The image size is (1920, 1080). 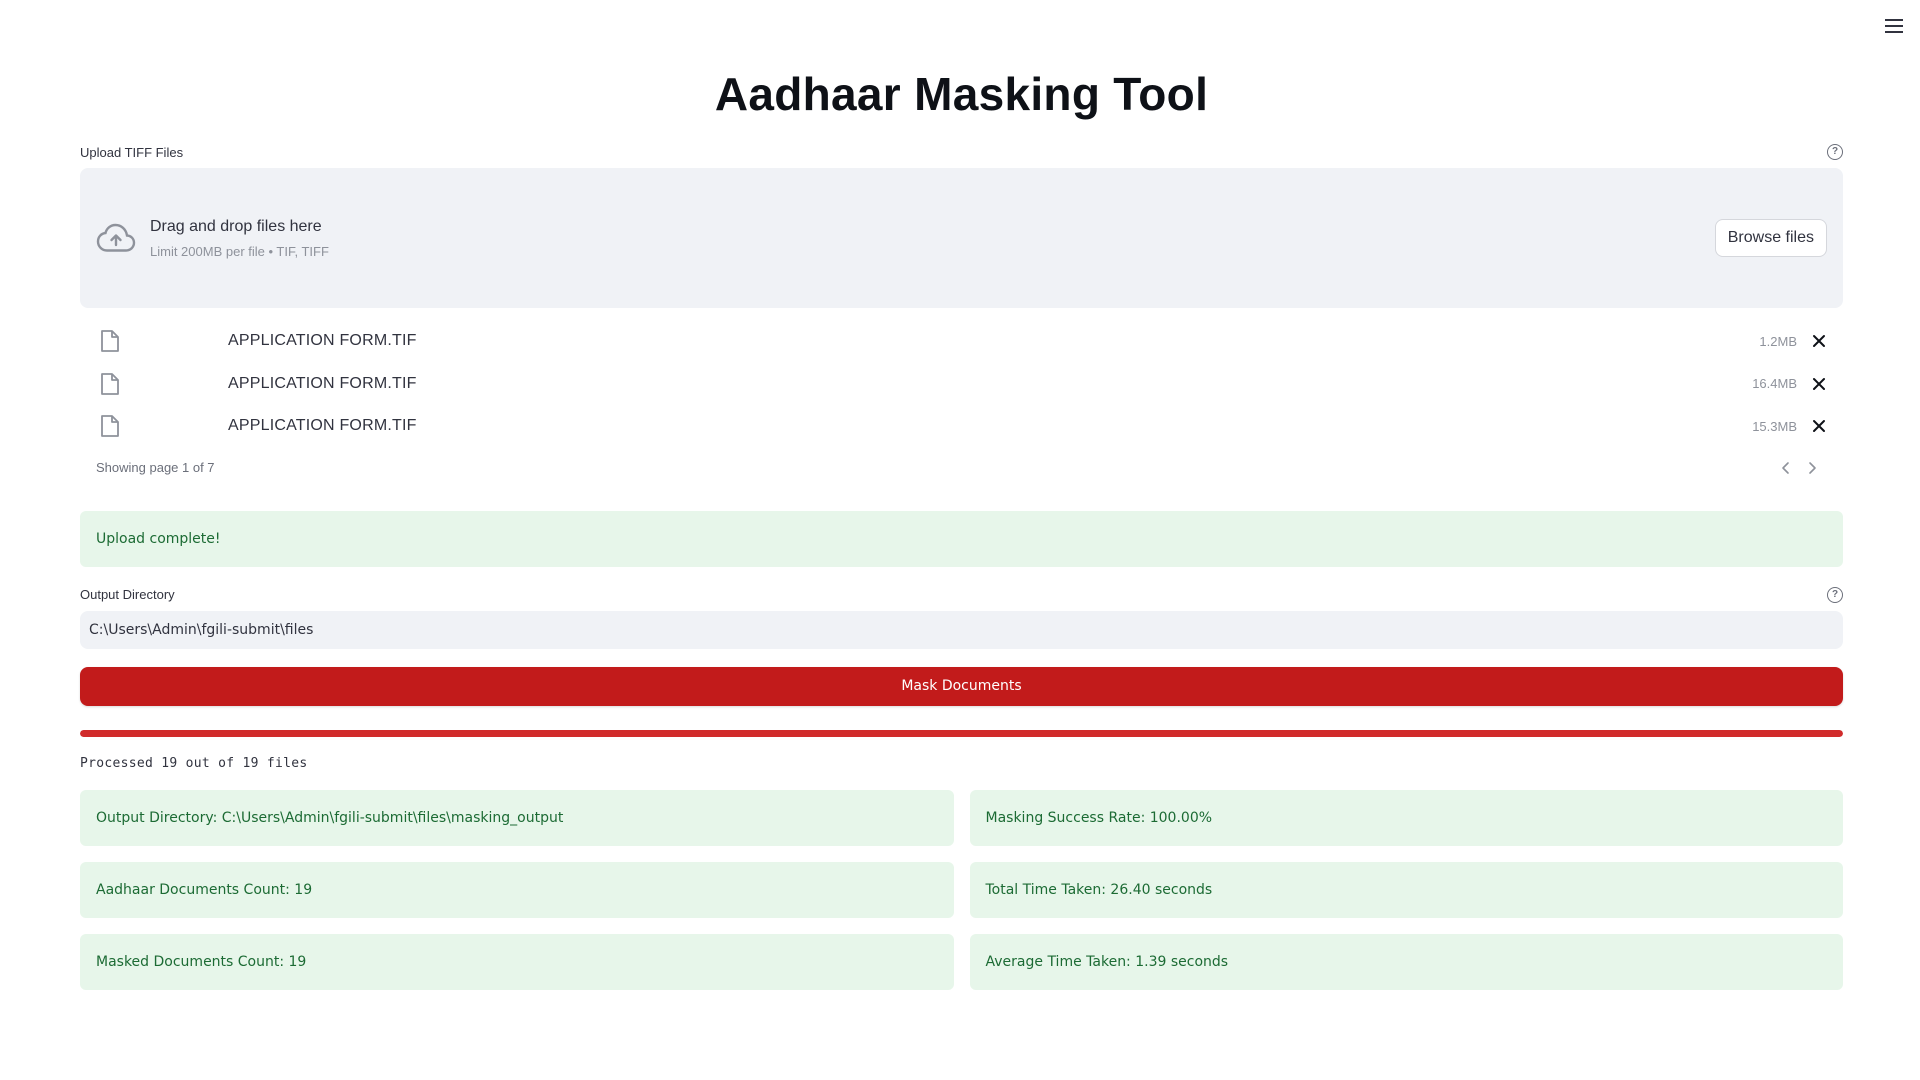 What do you see at coordinates (201, 961) in the screenshot?
I see `stat-text: Masked Documents Count: 19` at bounding box center [201, 961].